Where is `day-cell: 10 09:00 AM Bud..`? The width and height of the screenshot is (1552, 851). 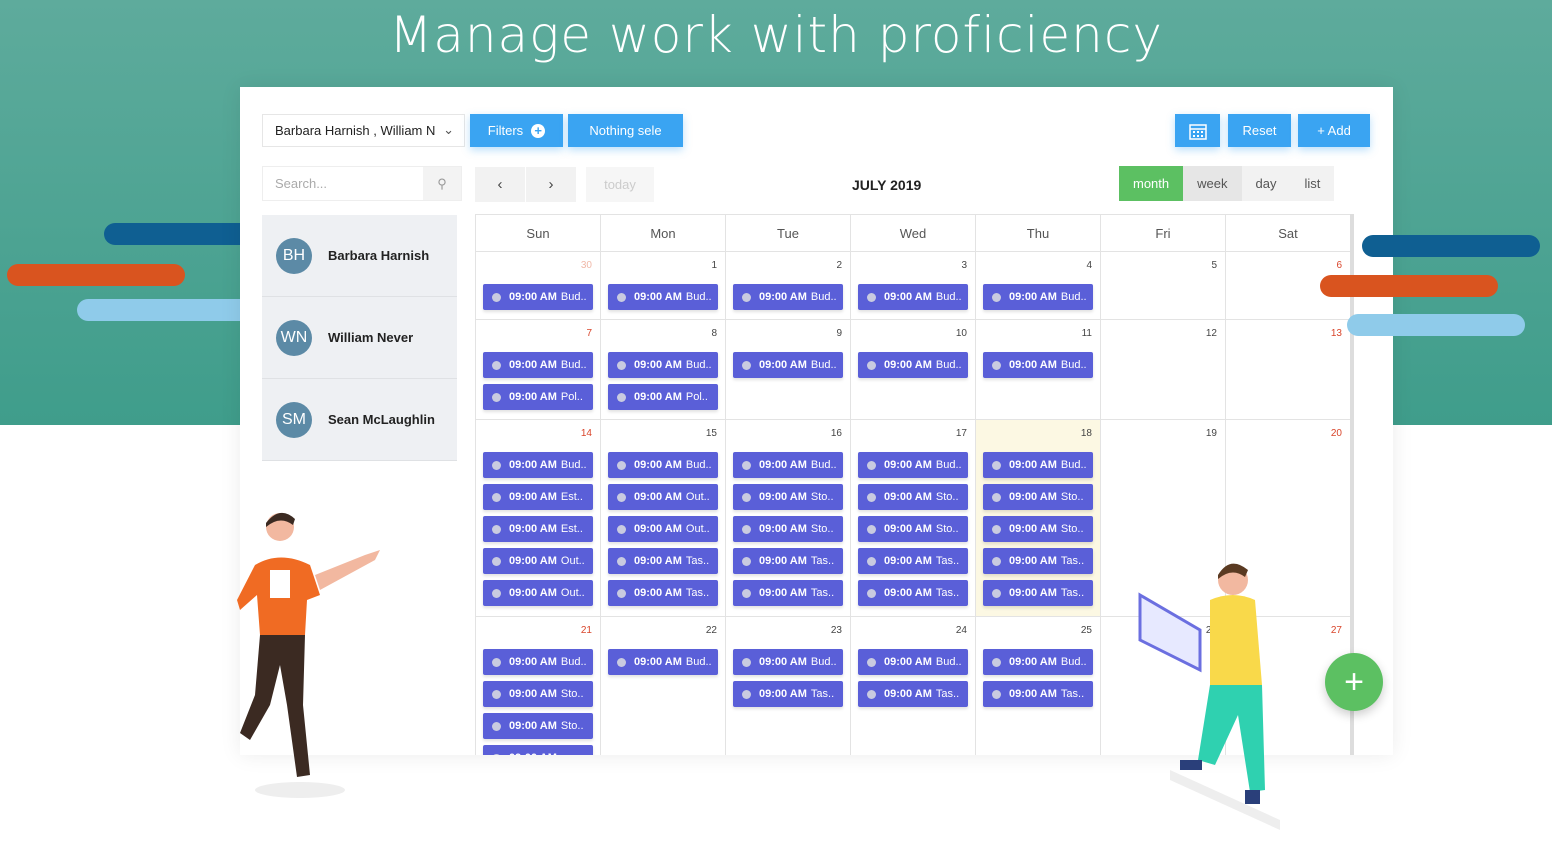 day-cell: 10 09:00 AM Bud.. is located at coordinates (913, 369).